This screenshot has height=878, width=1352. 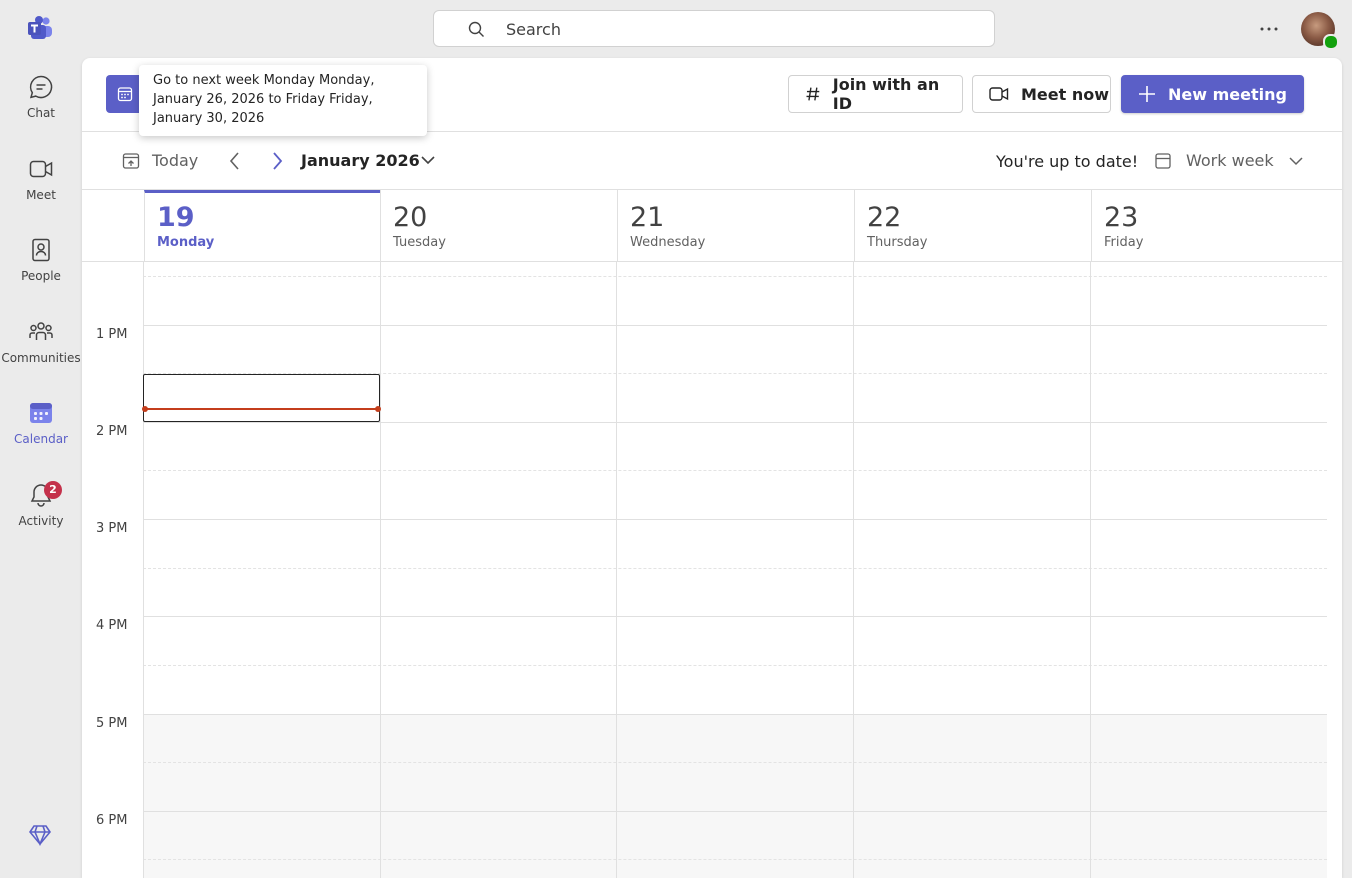 What do you see at coordinates (476, 29) in the screenshot?
I see `search-icon` at bounding box center [476, 29].